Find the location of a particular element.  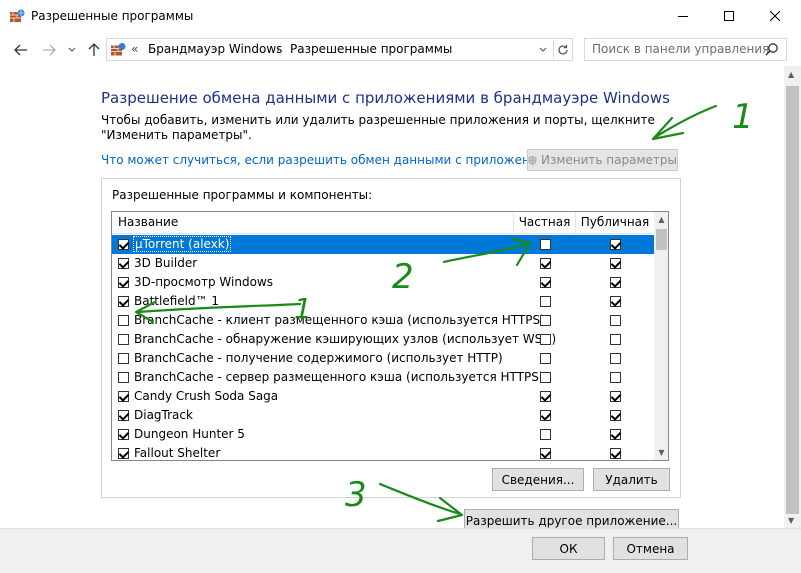

row-name: 3D Builder is located at coordinates (166, 263).